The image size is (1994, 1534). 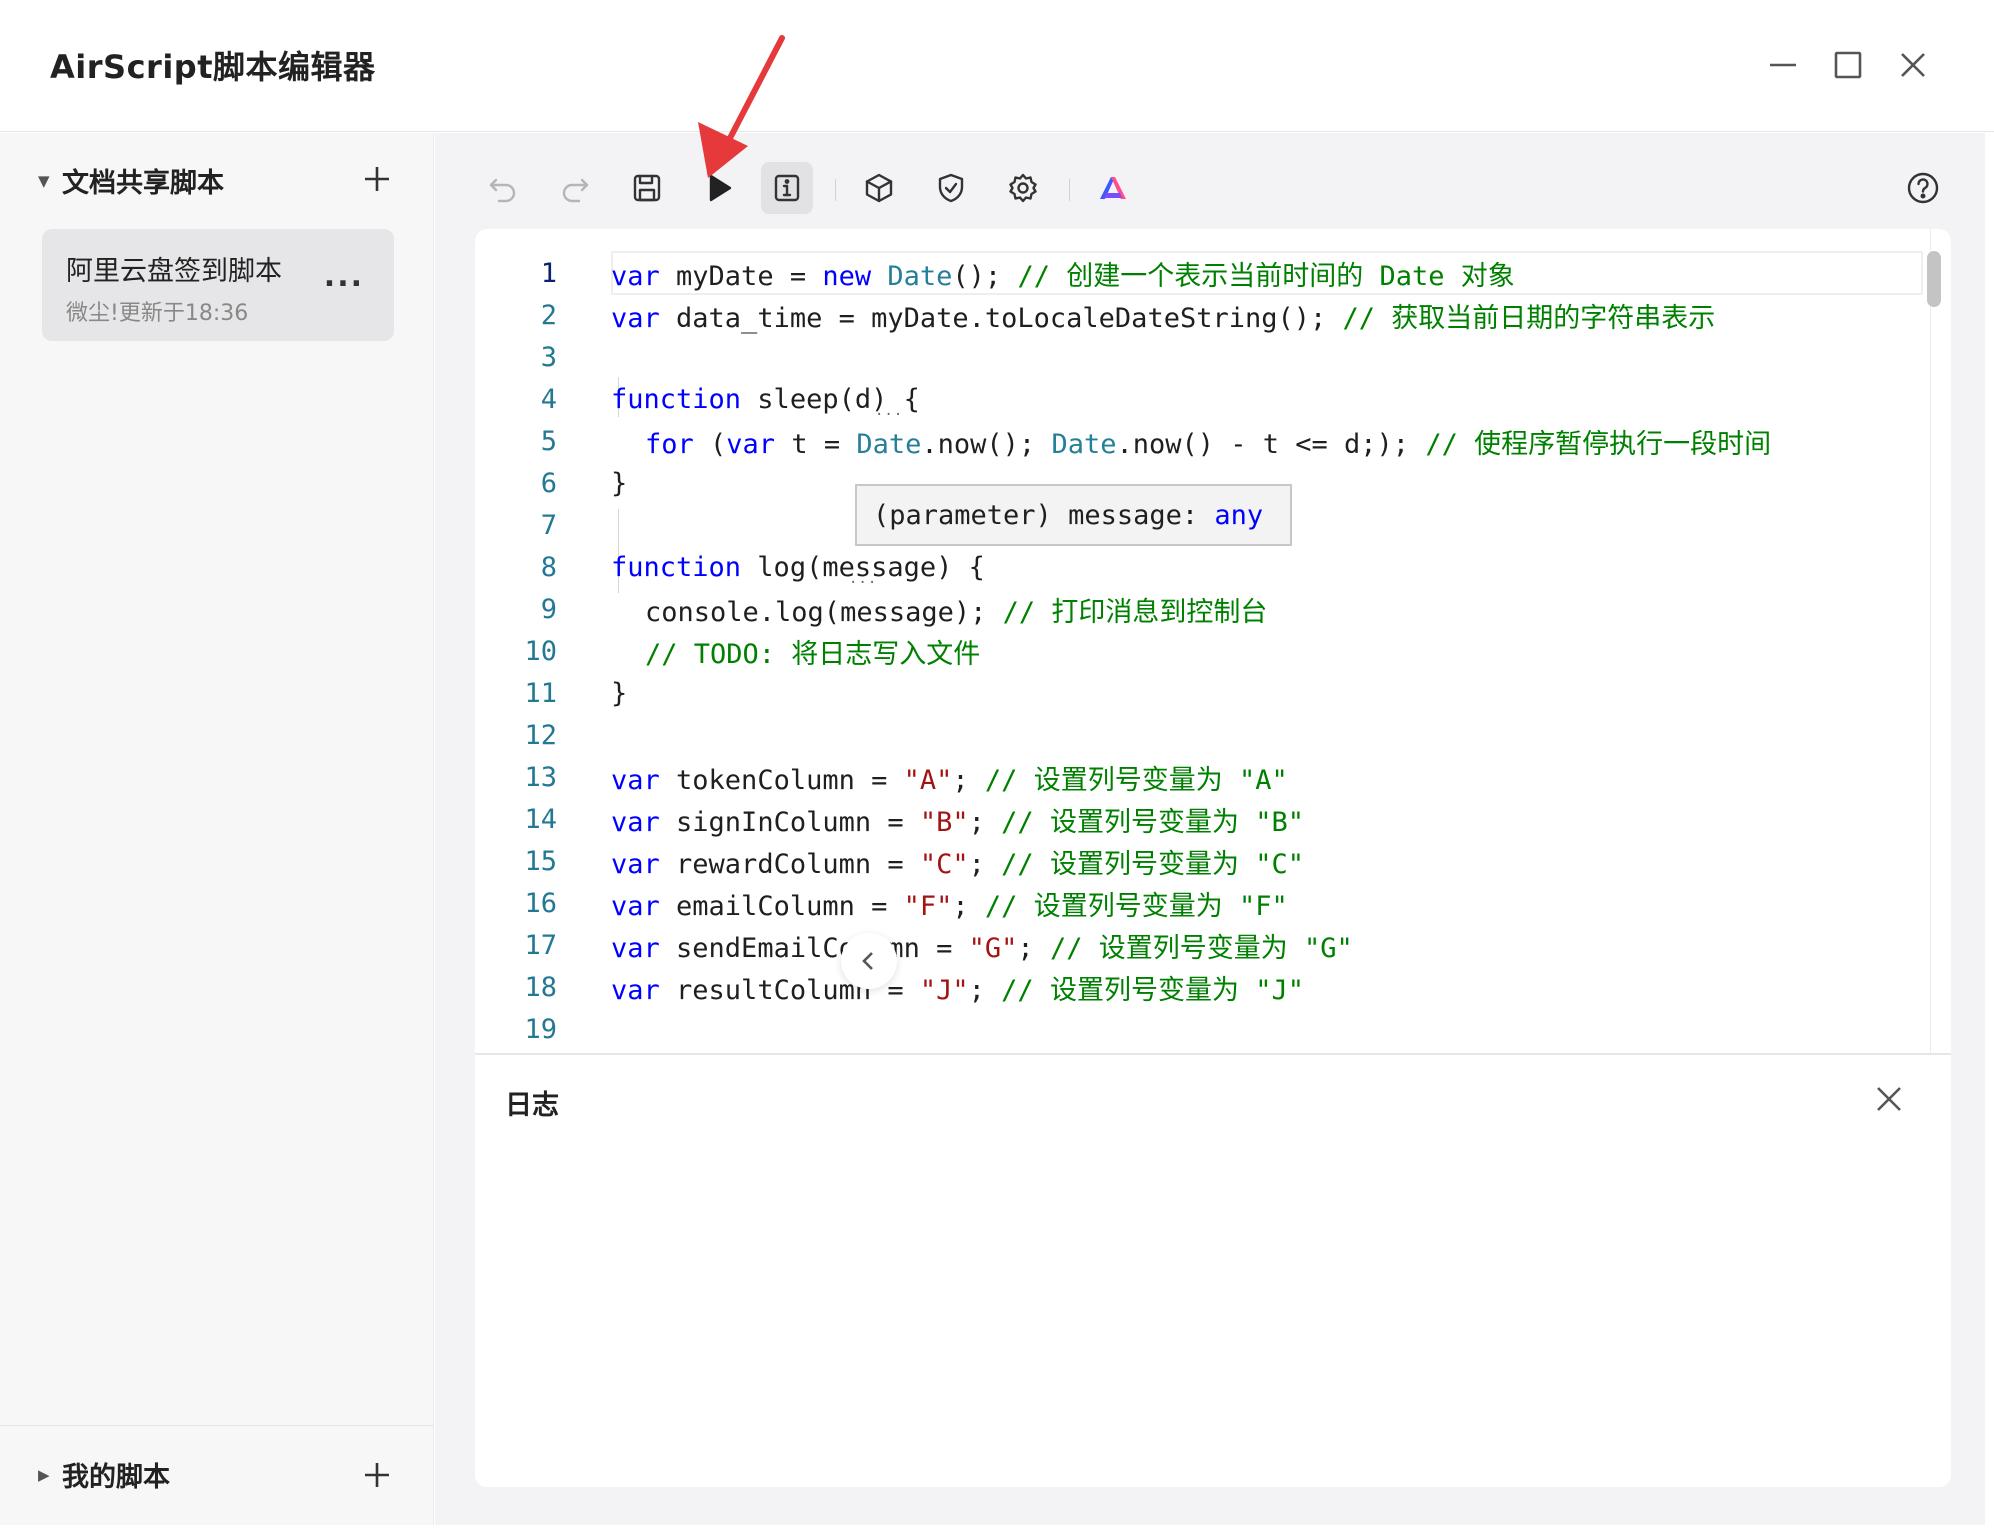 I want to click on code-line: 9 console.log(message); // 打印消息到控制台, so click(x=1213, y=609).